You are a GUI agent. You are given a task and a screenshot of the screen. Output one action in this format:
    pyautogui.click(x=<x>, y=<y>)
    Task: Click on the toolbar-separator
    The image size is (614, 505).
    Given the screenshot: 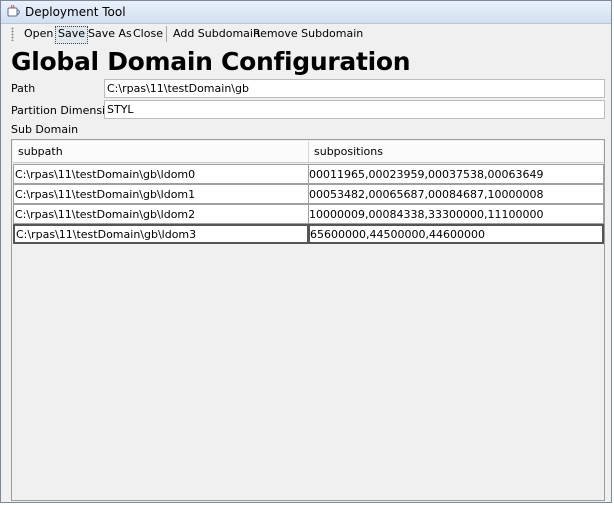 What is the action you would take?
    pyautogui.click(x=166, y=34)
    